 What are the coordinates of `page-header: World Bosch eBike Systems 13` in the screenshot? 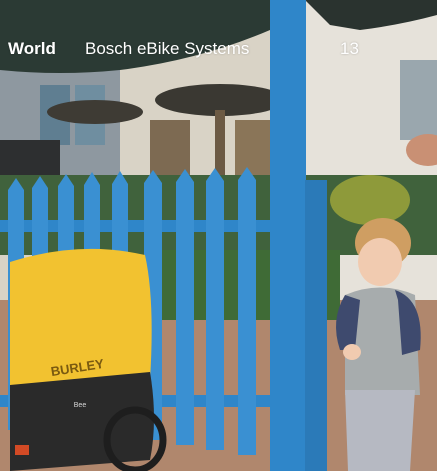 It's located at (218, 49).